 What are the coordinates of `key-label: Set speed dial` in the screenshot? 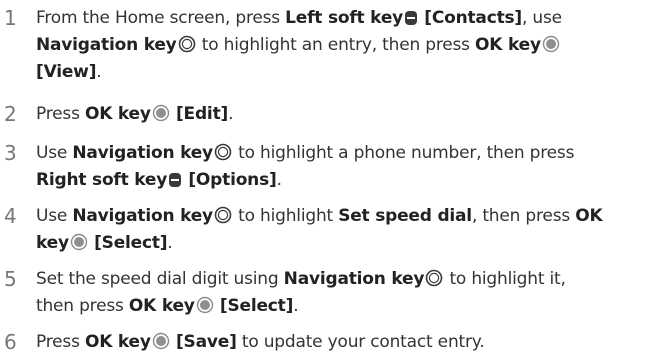 It's located at (405, 216).